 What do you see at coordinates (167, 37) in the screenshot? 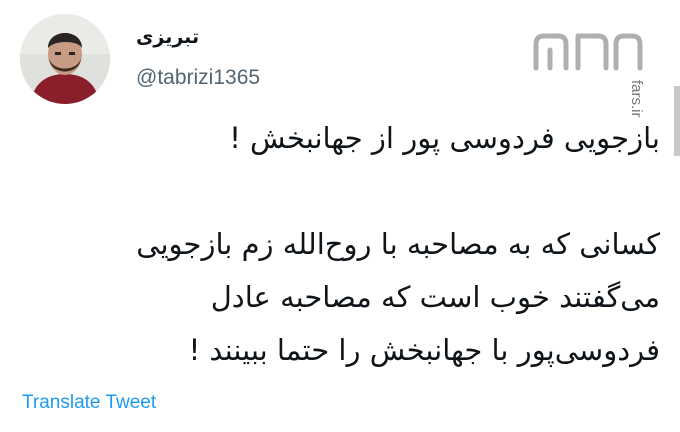
I see `display-name: تبریزی` at bounding box center [167, 37].